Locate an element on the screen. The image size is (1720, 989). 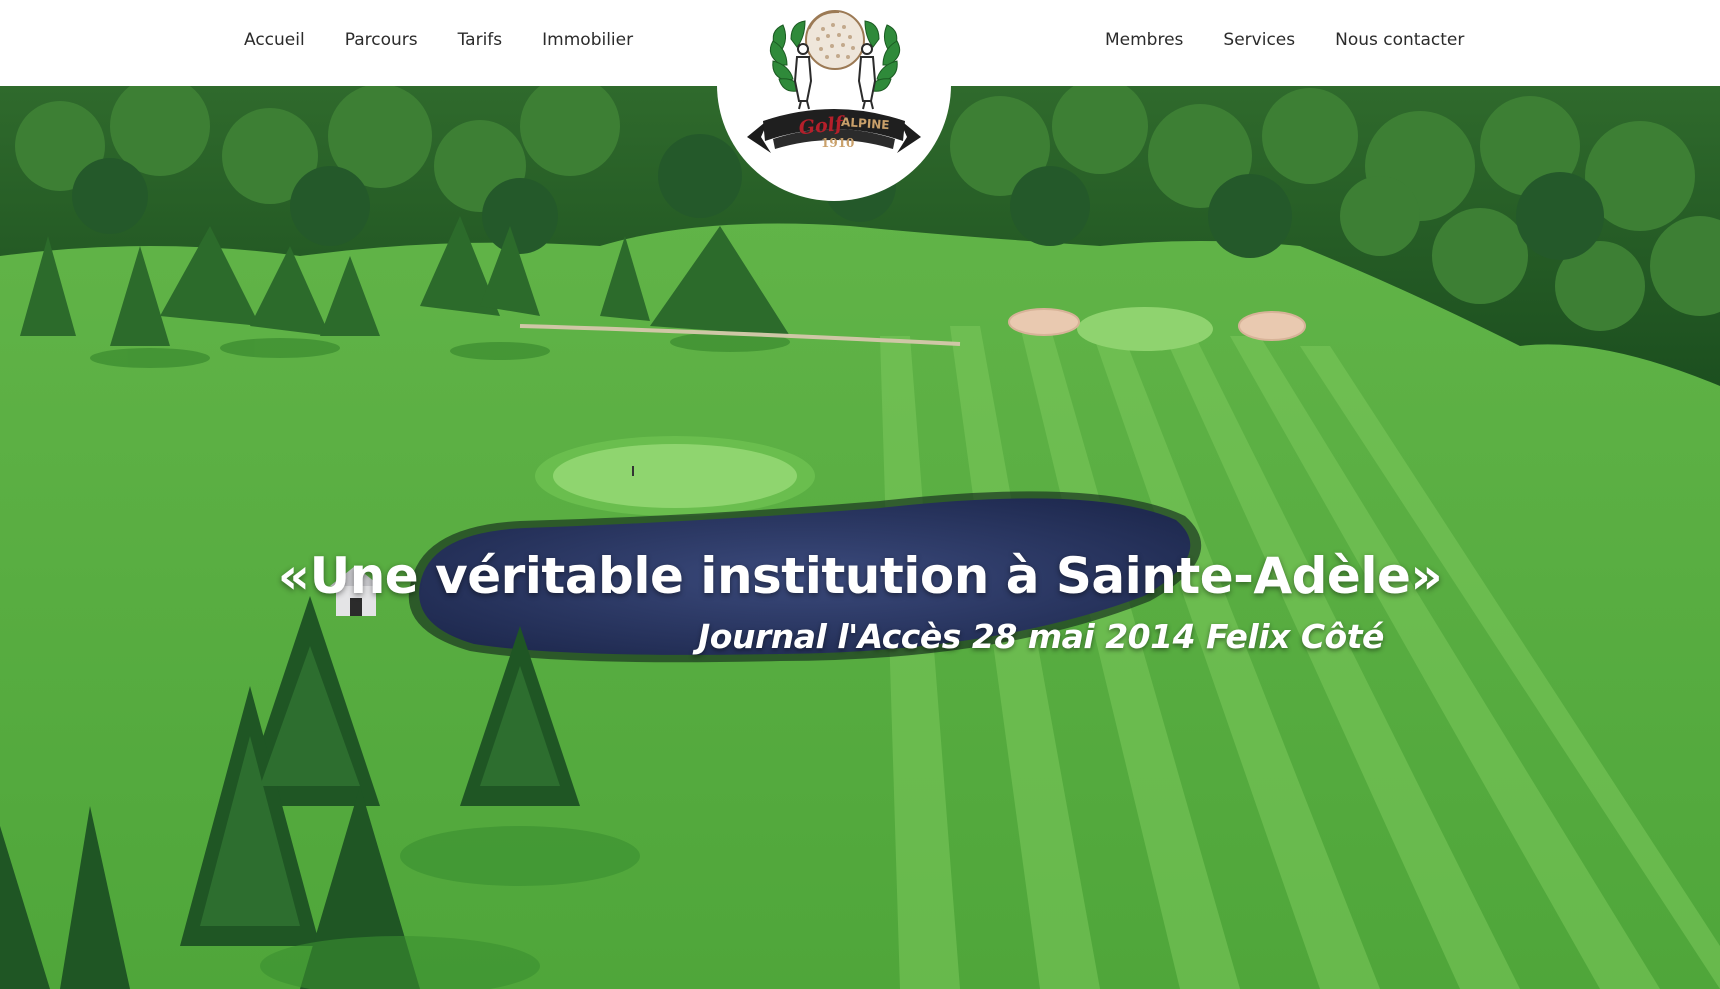
nav-left: Accueil Parcours Tarifs Immobilier is located at coordinates (438, 40).